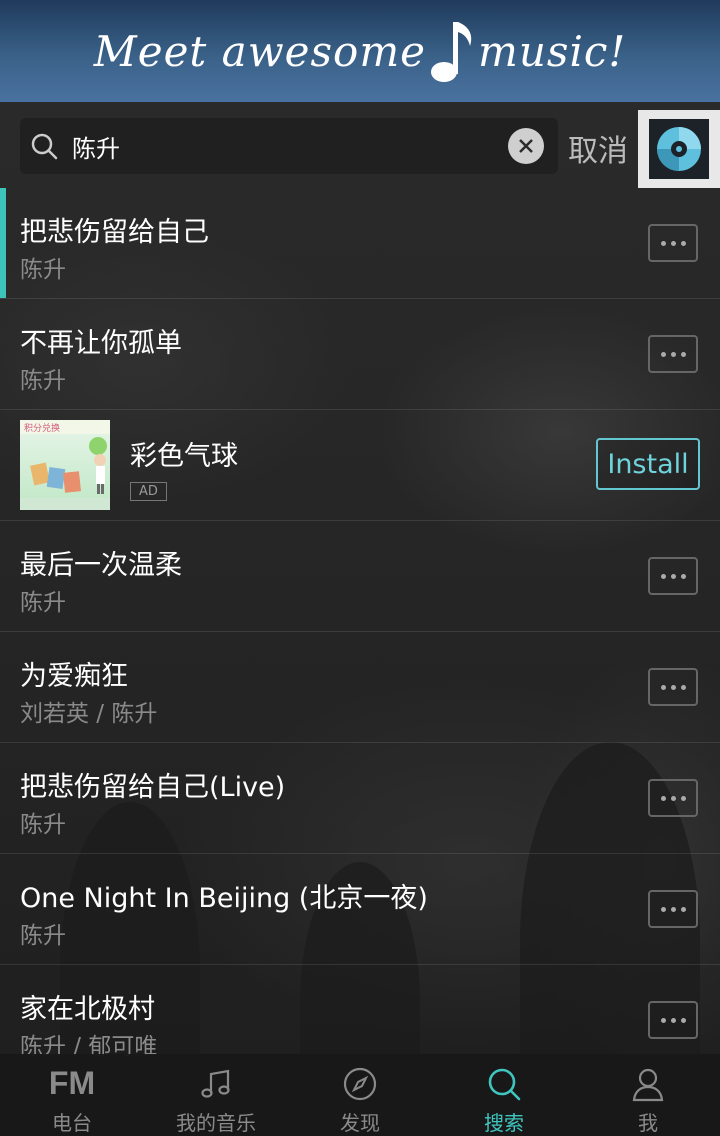 Image resolution: width=720 pixels, height=1136 pixels. What do you see at coordinates (224, 898) in the screenshot?
I see `song-title: One Night In Beijing (北京一夜)` at bounding box center [224, 898].